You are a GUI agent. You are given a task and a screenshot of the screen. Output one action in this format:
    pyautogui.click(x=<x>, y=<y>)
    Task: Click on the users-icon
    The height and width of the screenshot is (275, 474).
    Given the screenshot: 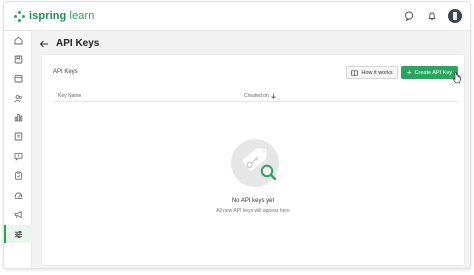 What is the action you would take?
    pyautogui.click(x=17, y=98)
    